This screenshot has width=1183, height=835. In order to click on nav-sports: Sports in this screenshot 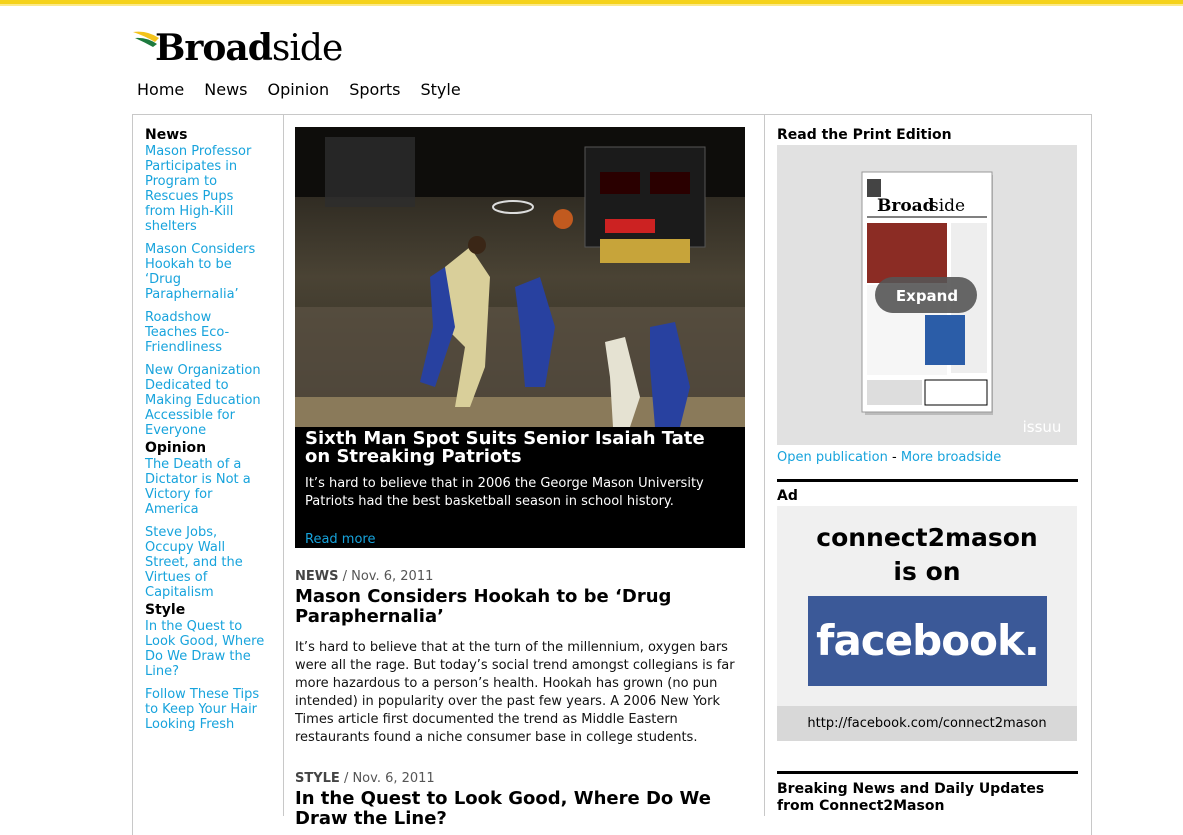, I will do `click(374, 90)`.